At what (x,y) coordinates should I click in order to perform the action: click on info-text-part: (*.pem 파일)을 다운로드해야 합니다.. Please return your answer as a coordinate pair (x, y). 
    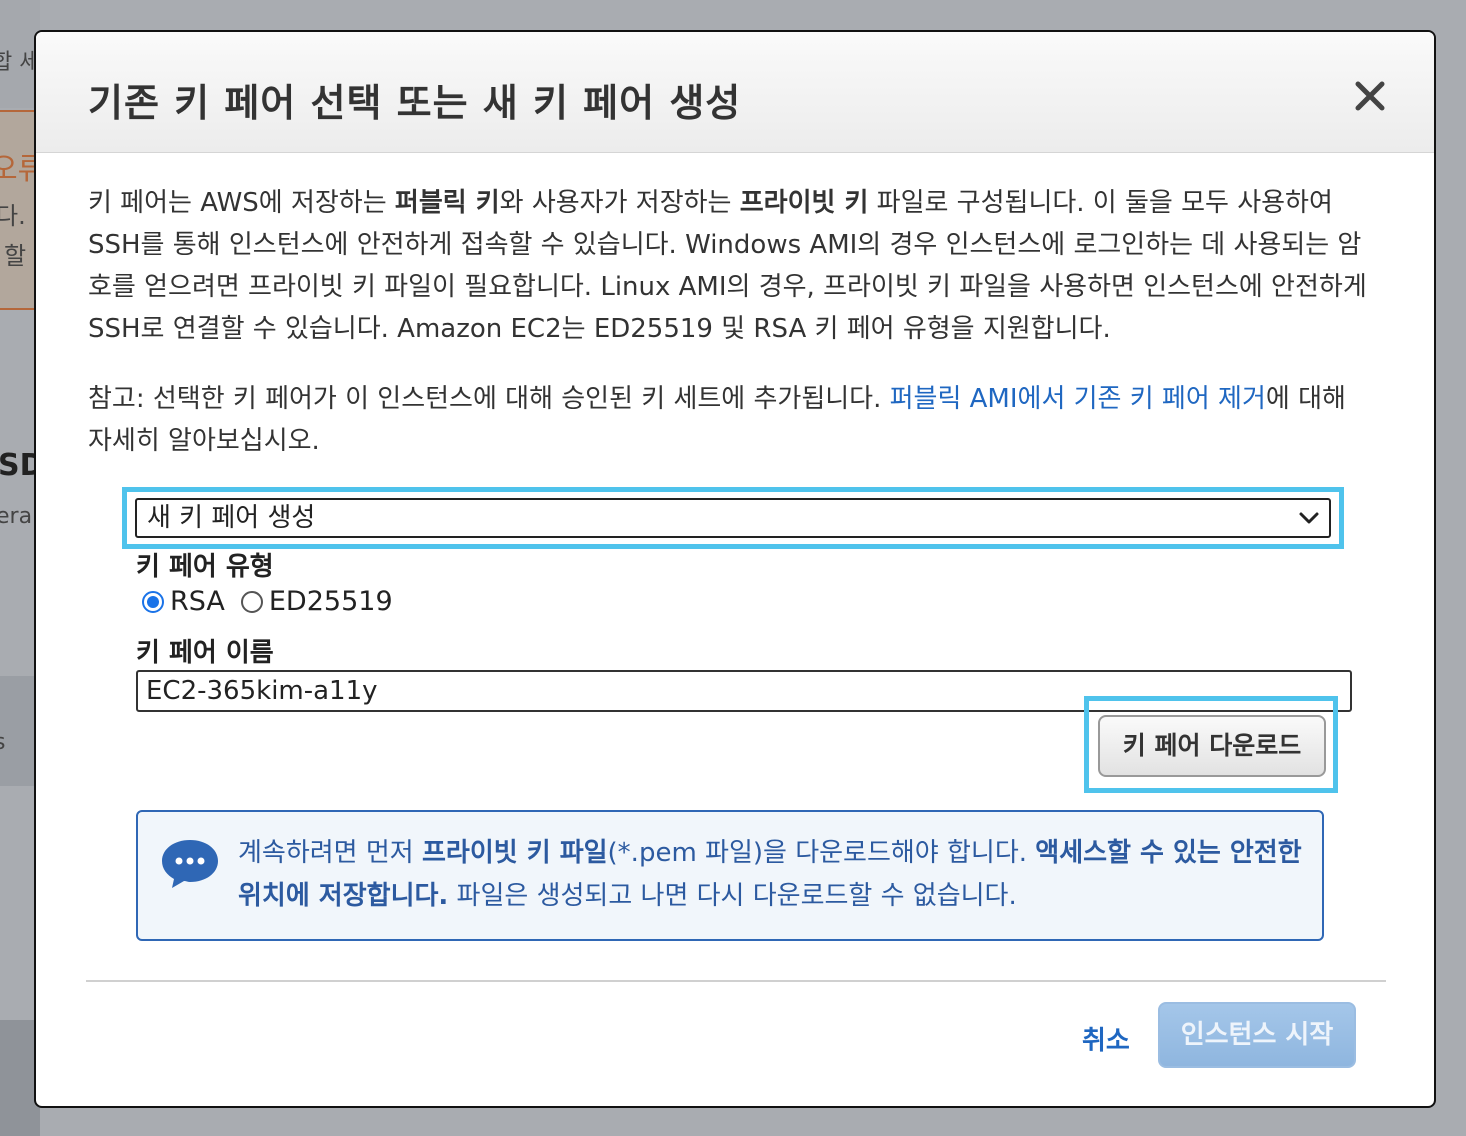
    Looking at the image, I should click on (821, 853).